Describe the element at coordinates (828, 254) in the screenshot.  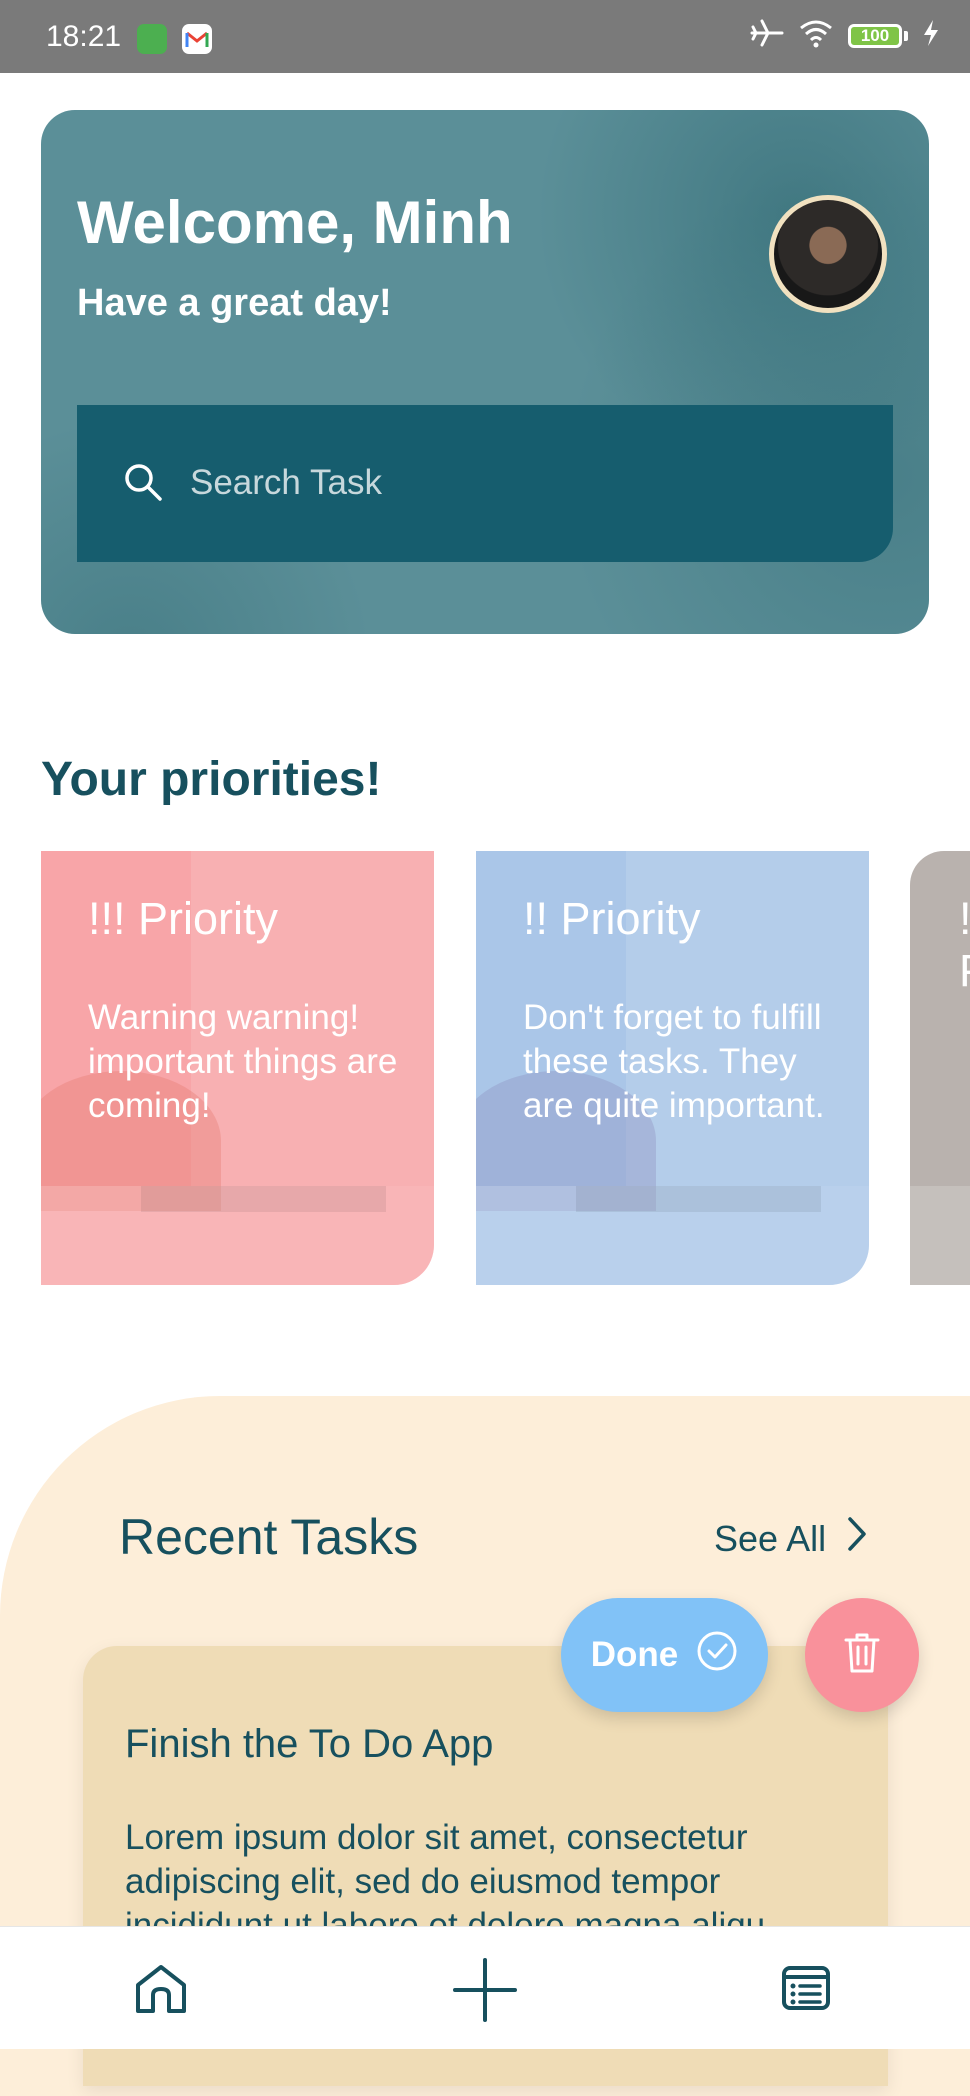
I see `user-avatar` at that location.